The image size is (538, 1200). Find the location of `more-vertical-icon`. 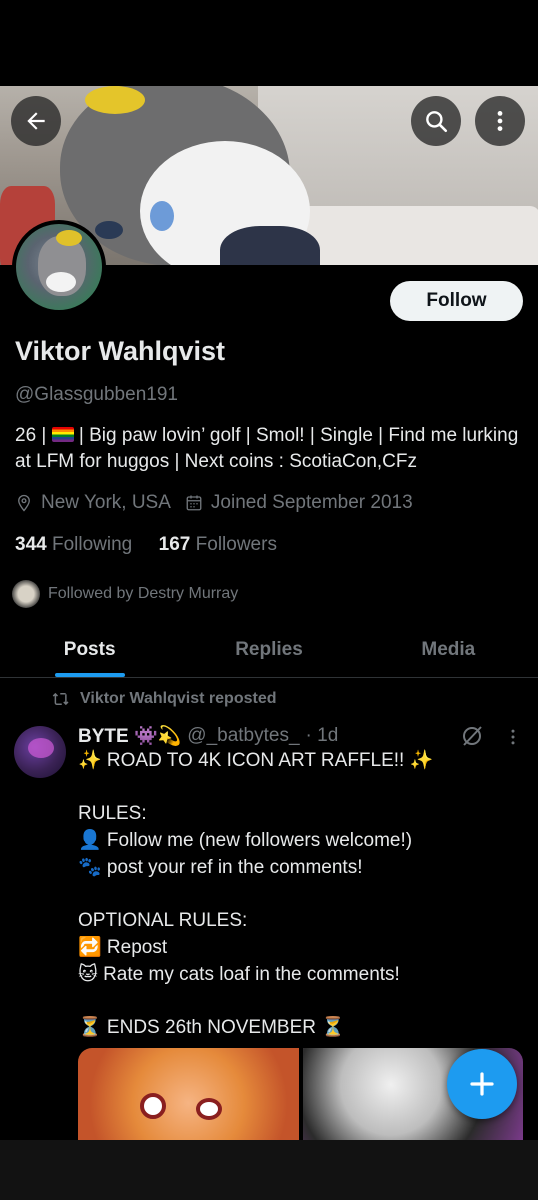

more-vertical-icon is located at coordinates (500, 121).